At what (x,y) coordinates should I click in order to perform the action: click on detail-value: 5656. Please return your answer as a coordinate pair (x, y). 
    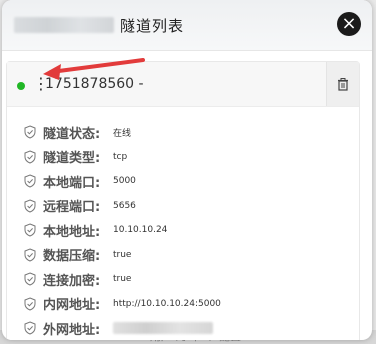
    Looking at the image, I should click on (124, 205).